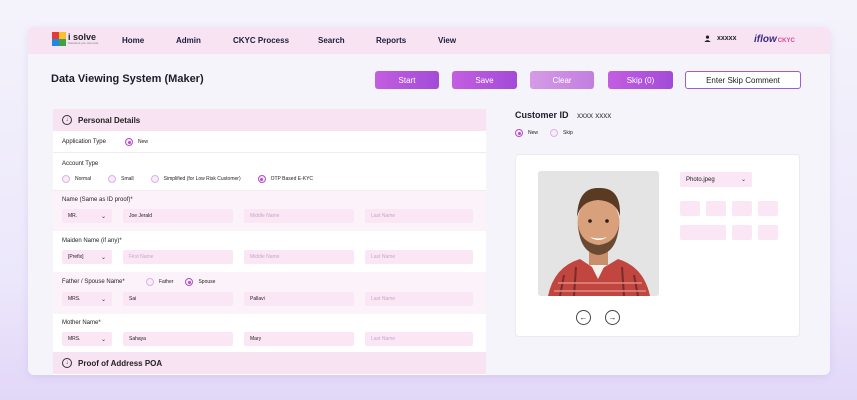  Describe the element at coordinates (97, 200) in the screenshot. I see `name-label: Name (Same as ID proof)*` at that location.